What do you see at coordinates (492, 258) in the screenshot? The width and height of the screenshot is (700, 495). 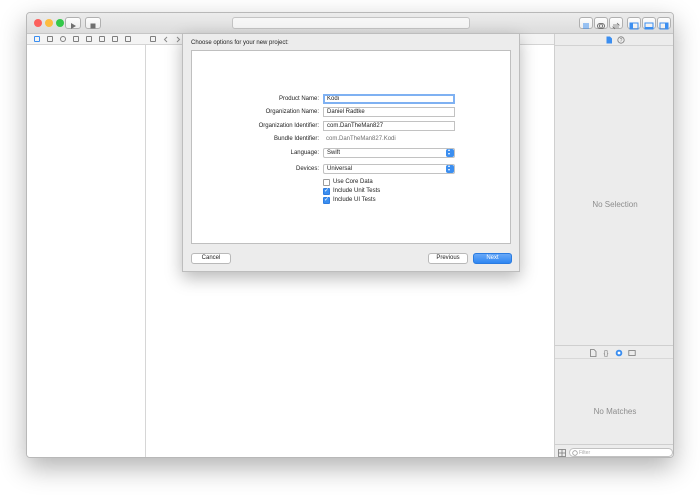 I see `next-button: Next` at bounding box center [492, 258].